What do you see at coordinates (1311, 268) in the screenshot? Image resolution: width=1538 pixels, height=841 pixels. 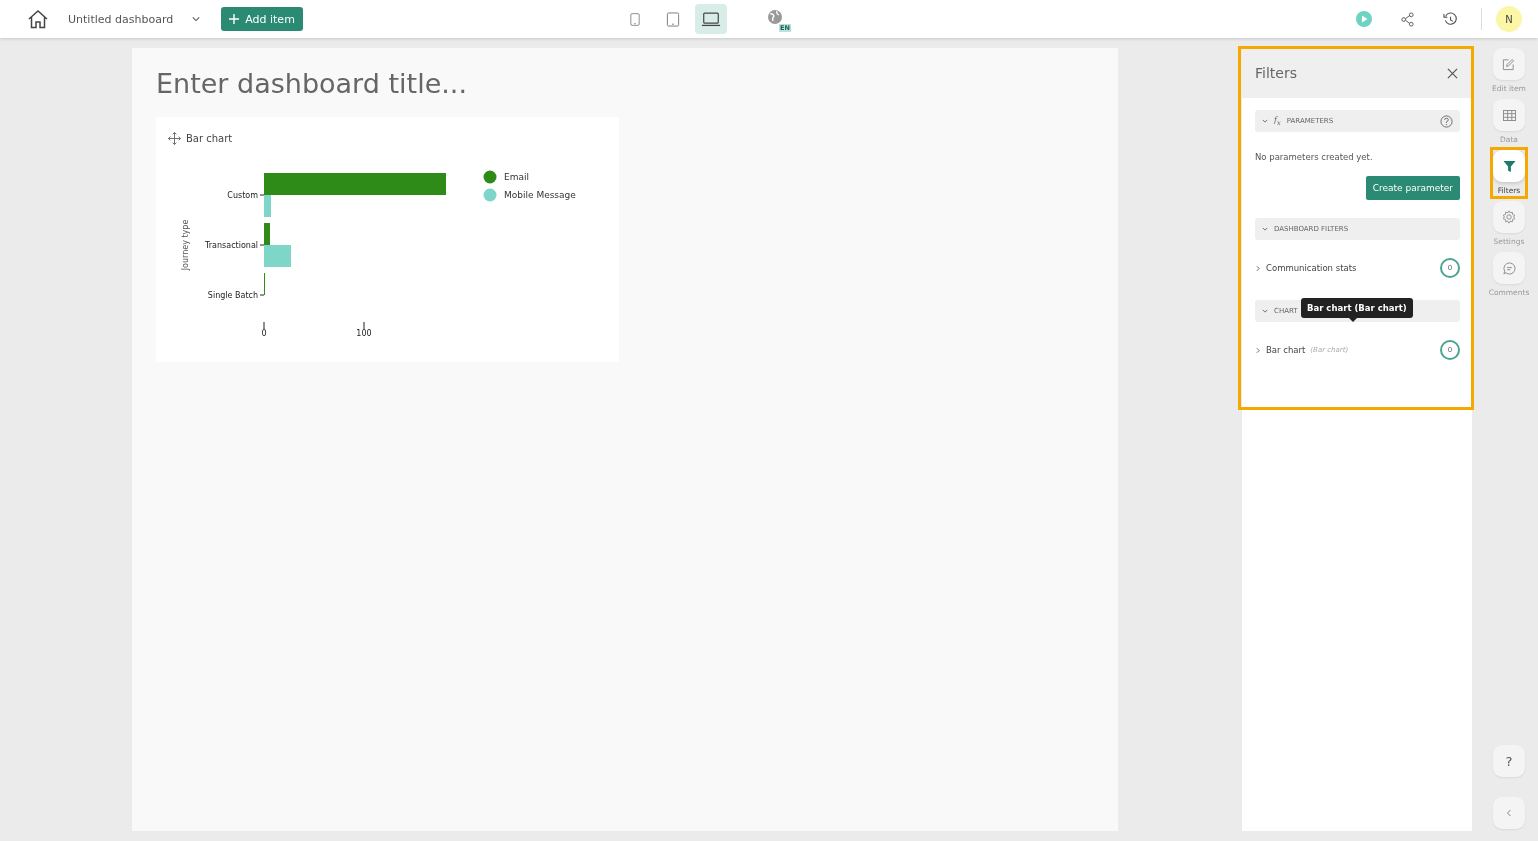 I see `filter-item: Communication stats` at bounding box center [1311, 268].